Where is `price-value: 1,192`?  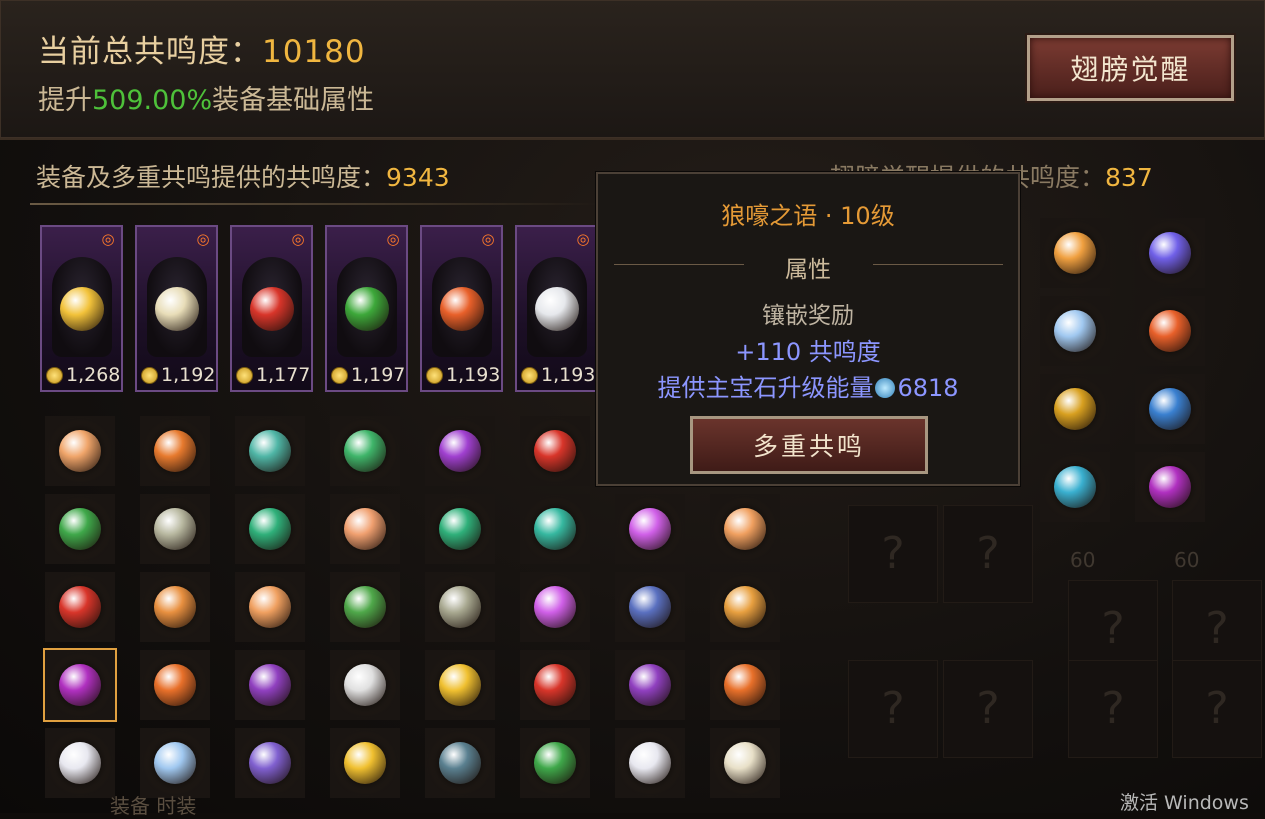
price-value: 1,192 is located at coordinates (188, 375).